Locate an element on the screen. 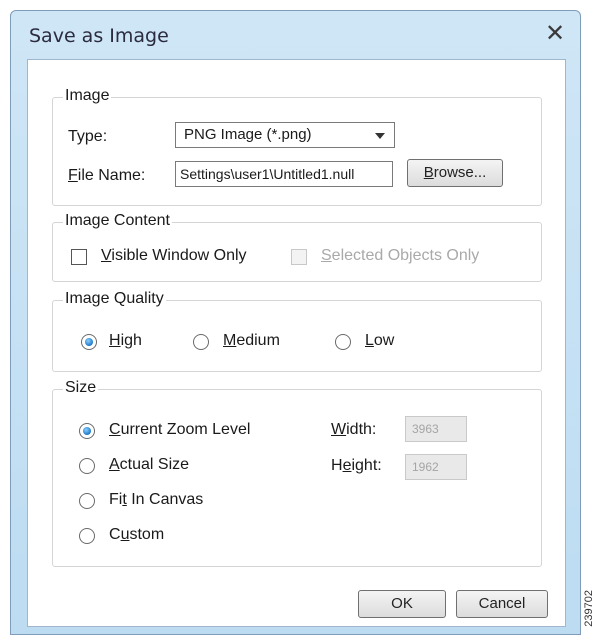  image-group-legend: Image is located at coordinates (87, 96).